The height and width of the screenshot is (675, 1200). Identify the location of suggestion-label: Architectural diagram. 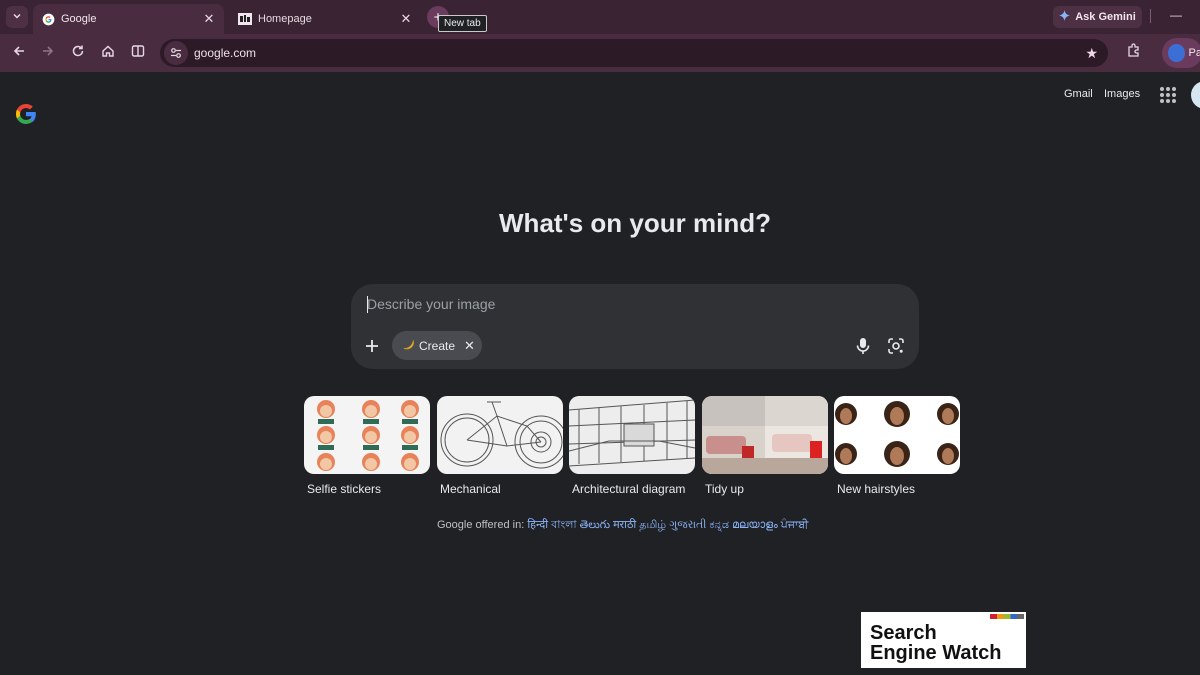
(629, 489).